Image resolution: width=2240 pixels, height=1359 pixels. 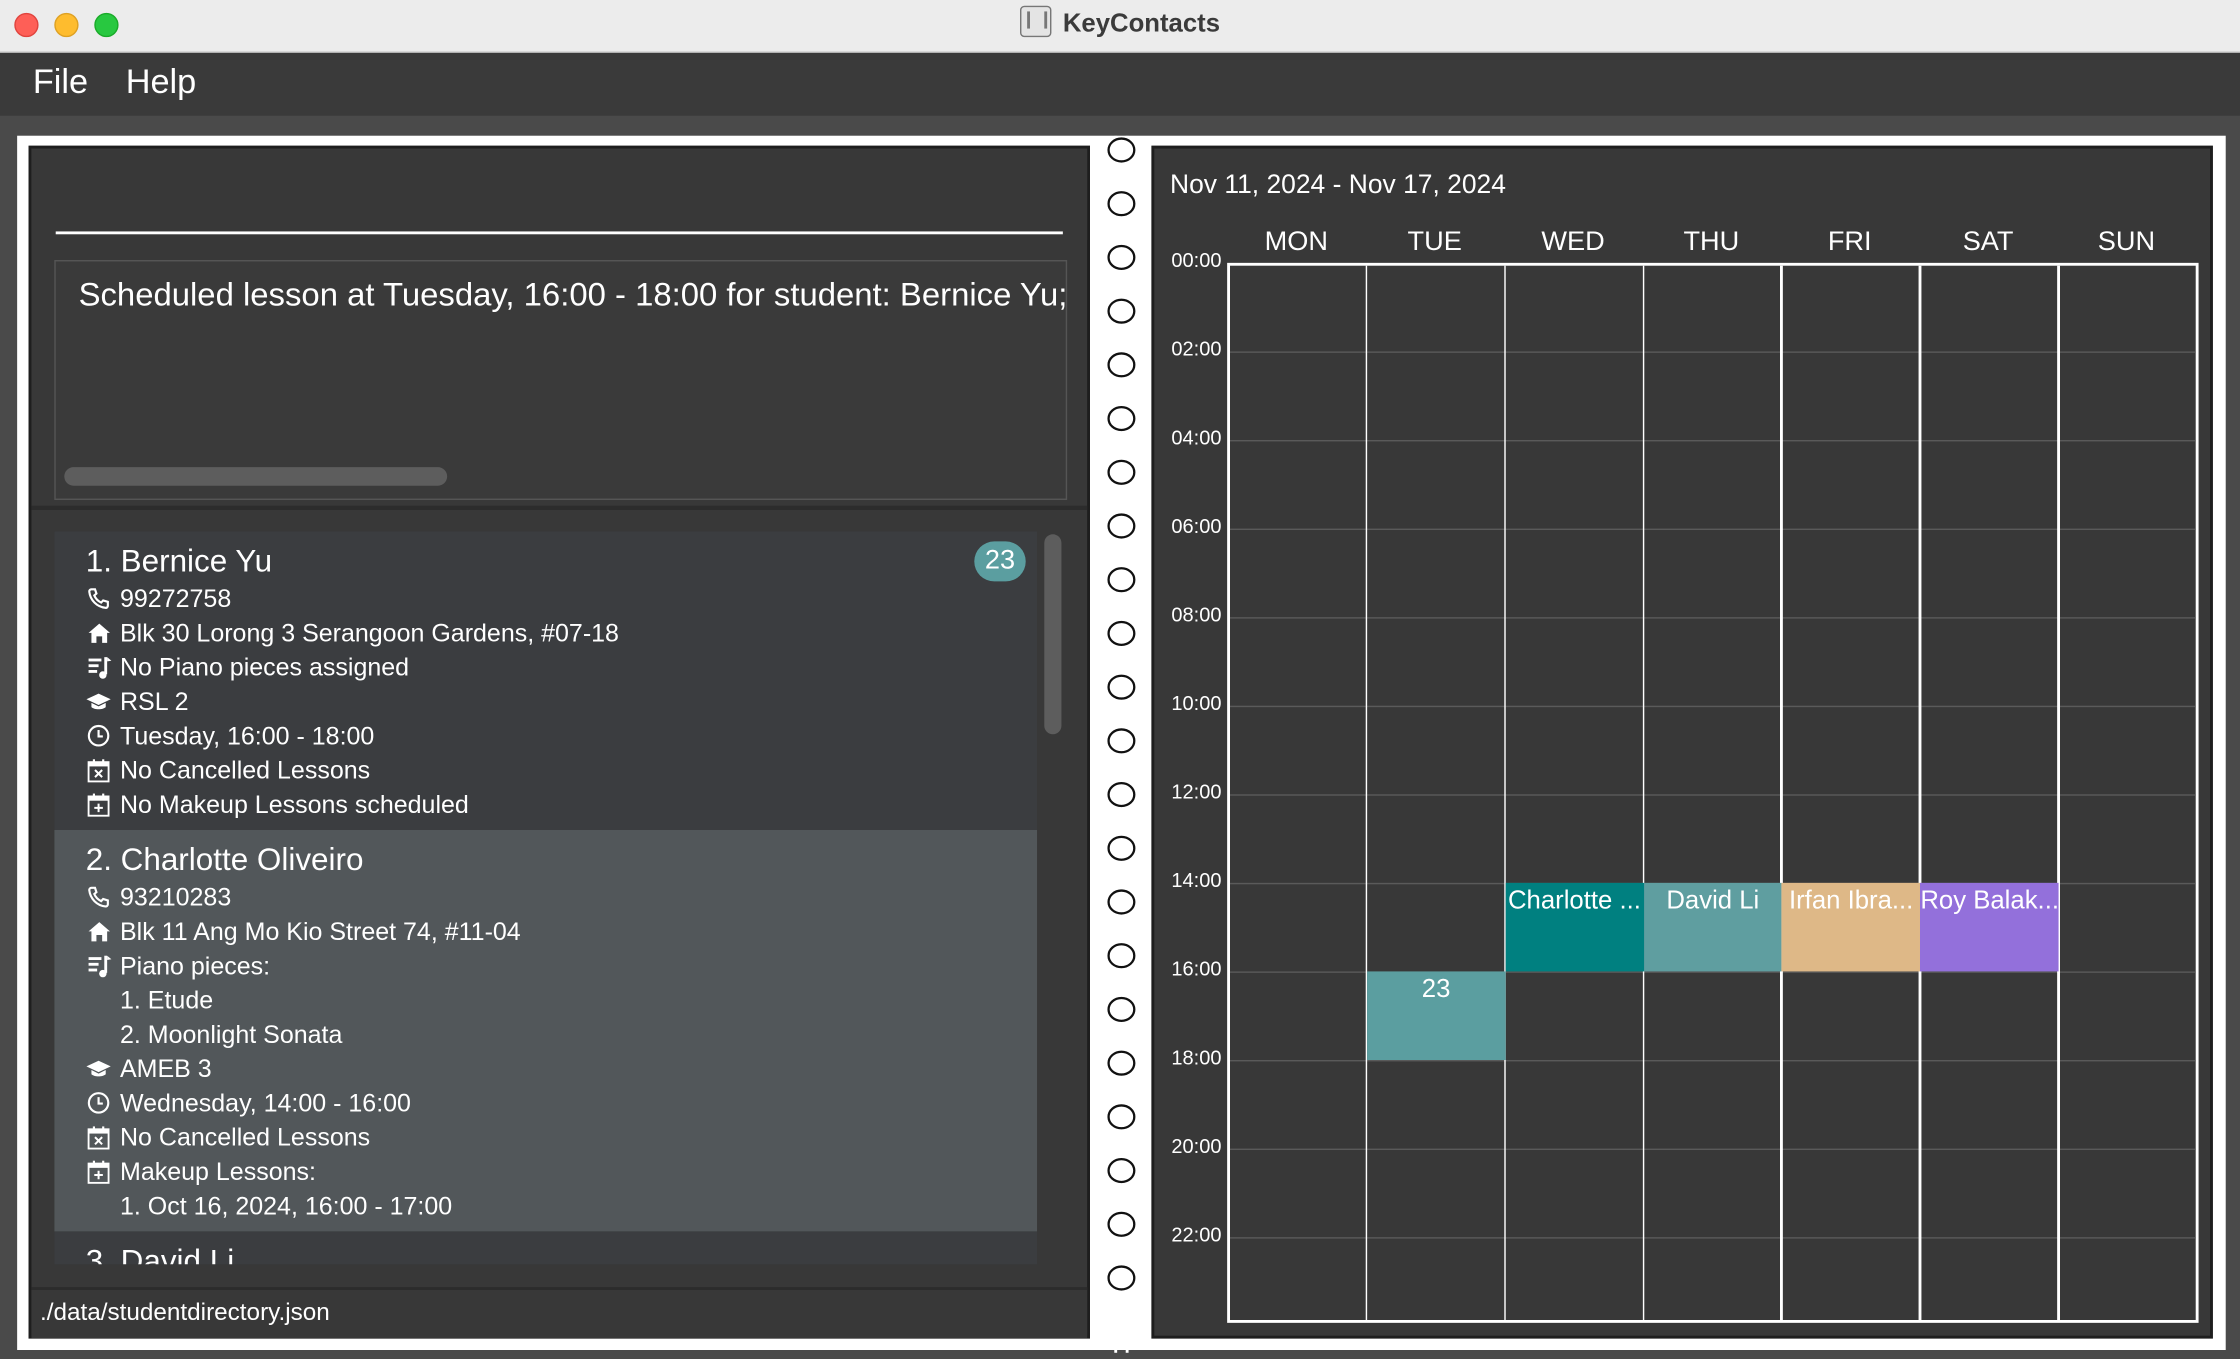 I want to click on time-label: 00:00, so click(x=1196, y=260).